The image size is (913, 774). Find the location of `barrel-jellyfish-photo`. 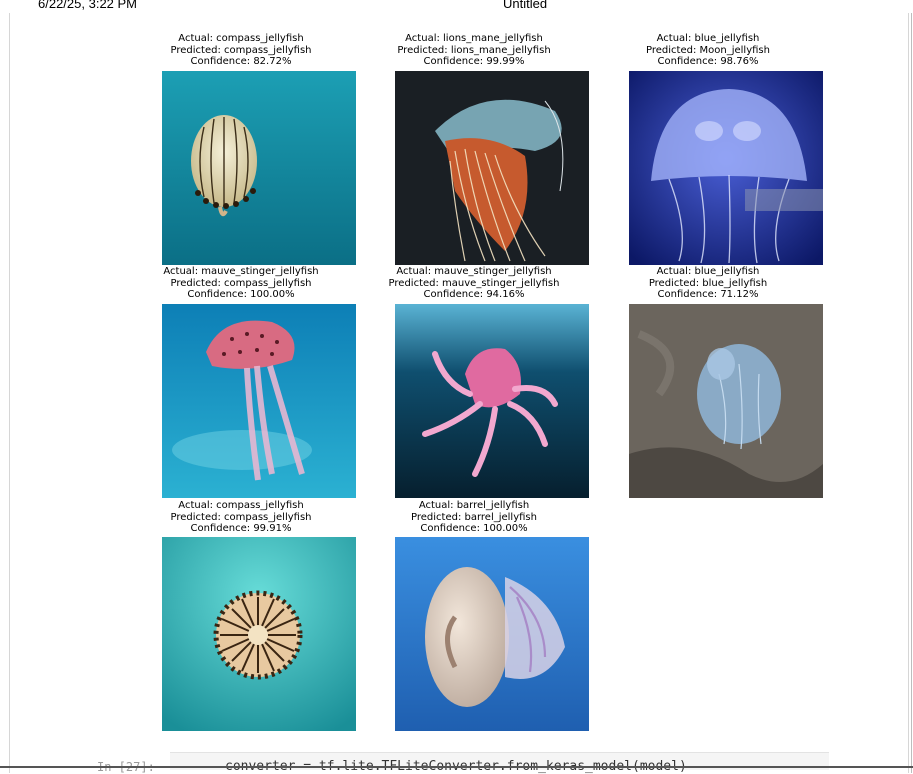

barrel-jellyfish-photo is located at coordinates (492, 634).